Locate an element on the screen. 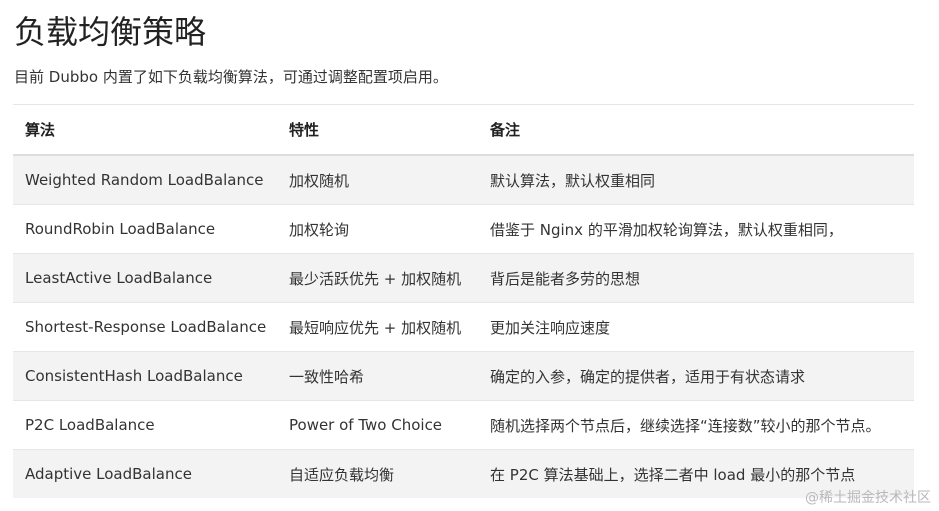 Image resolution: width=939 pixels, height=511 pixels. header-feature: 特性 is located at coordinates (377, 130).